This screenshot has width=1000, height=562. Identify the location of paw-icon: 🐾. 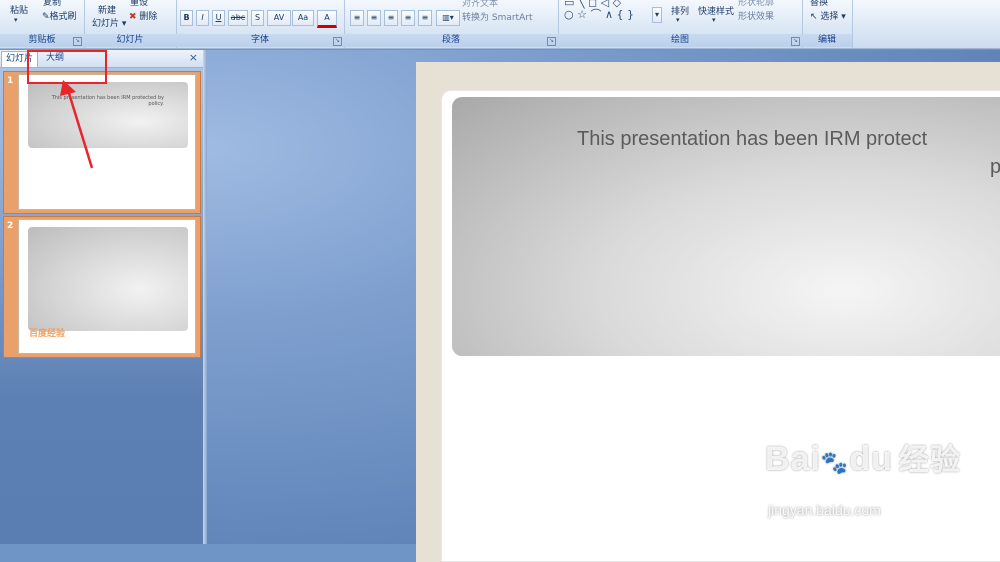
(835, 462).